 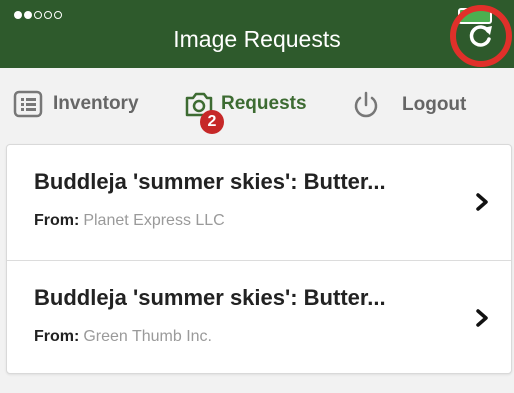 I want to click on requests-count-badge: 2, so click(x=212, y=122).